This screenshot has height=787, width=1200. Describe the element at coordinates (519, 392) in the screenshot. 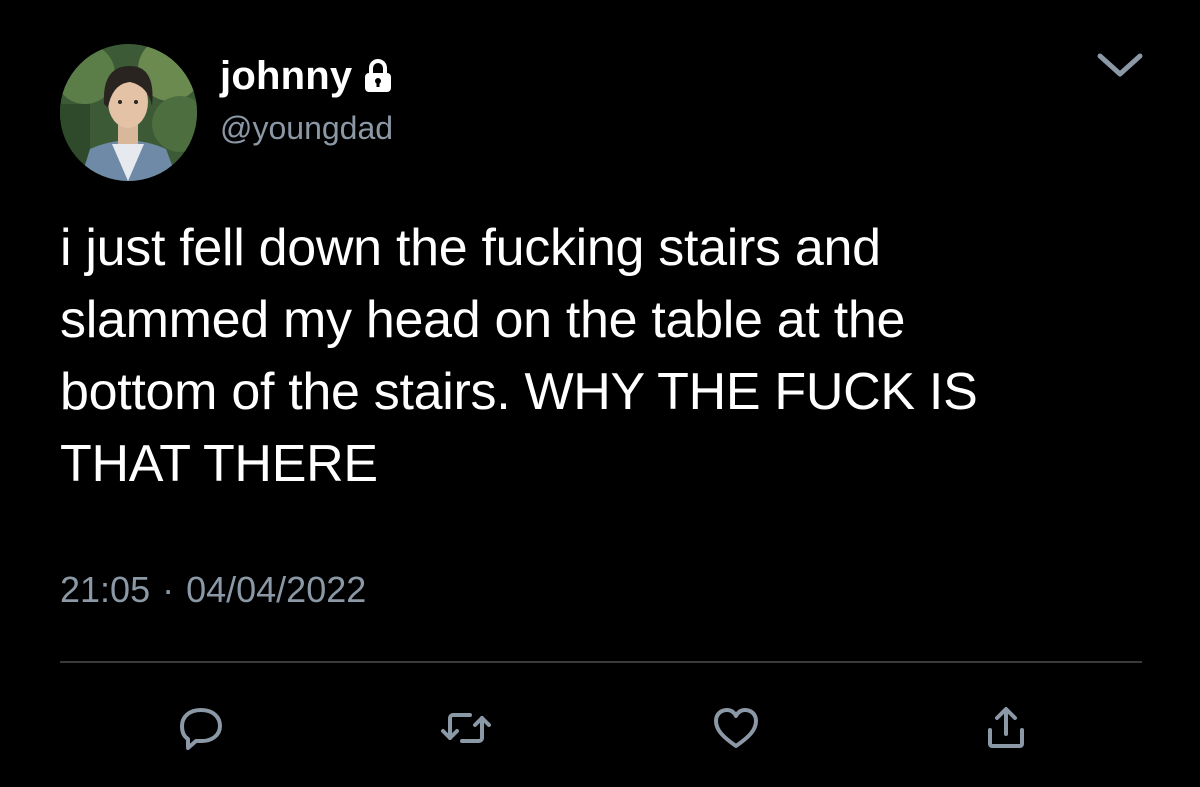

I see `tweet-text-line: bottom of the stairs. WHY THE FUCK IS` at that location.